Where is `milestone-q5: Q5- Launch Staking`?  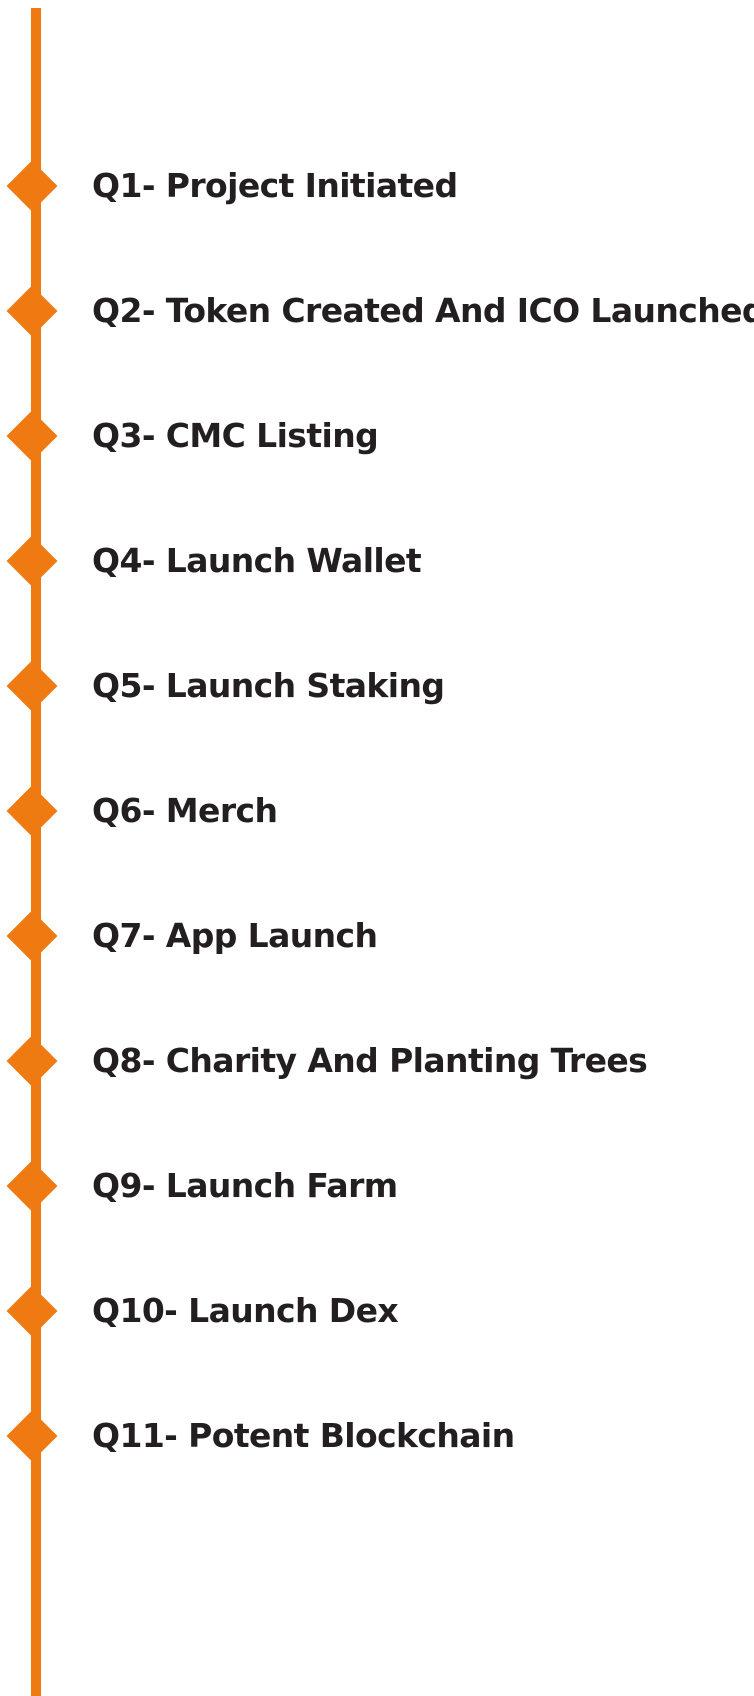 milestone-q5: Q5- Launch Staking is located at coordinates (377, 686).